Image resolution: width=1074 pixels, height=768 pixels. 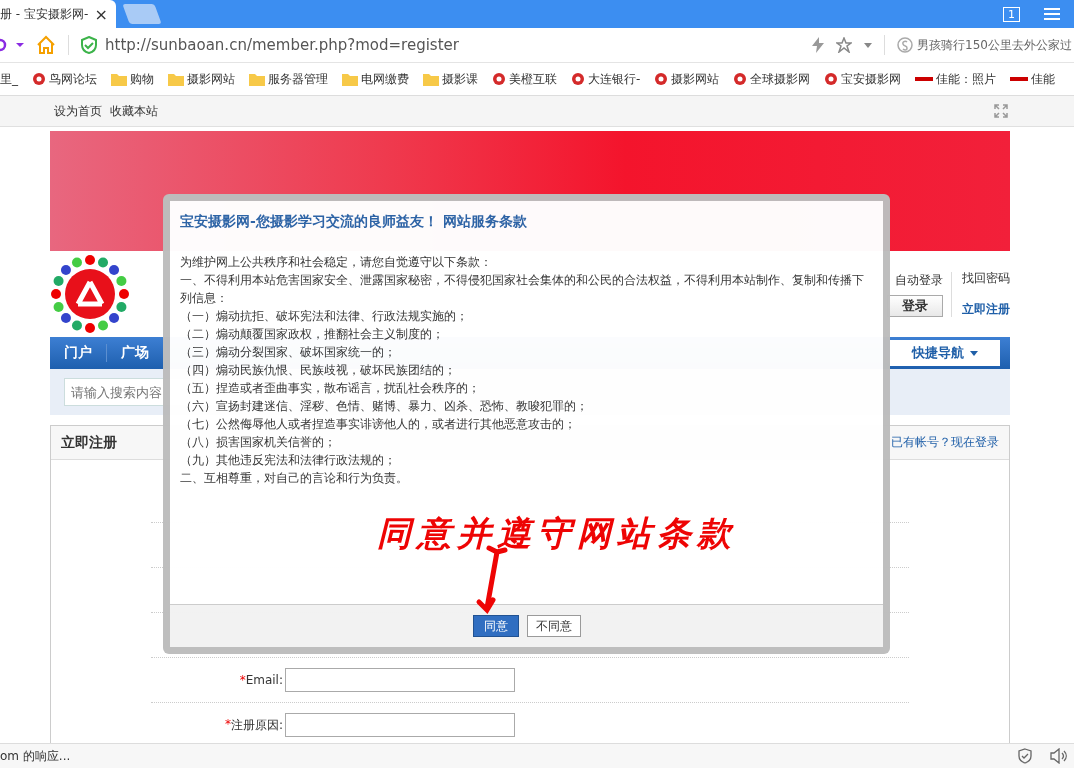 What do you see at coordinates (294, 478) in the screenshot?
I see `terms-text: 二、互相尊重，对自己的言论和行为负责。` at bounding box center [294, 478].